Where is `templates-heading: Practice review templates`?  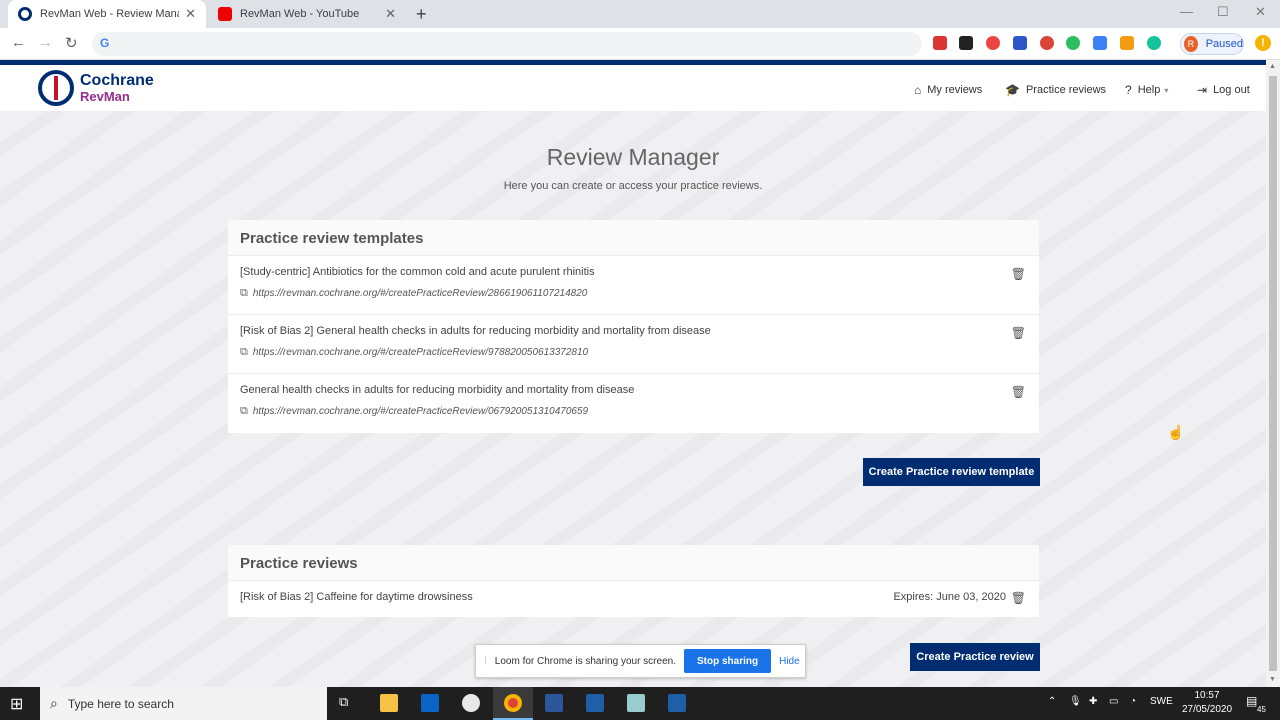 templates-heading: Practice review templates is located at coordinates (633, 238).